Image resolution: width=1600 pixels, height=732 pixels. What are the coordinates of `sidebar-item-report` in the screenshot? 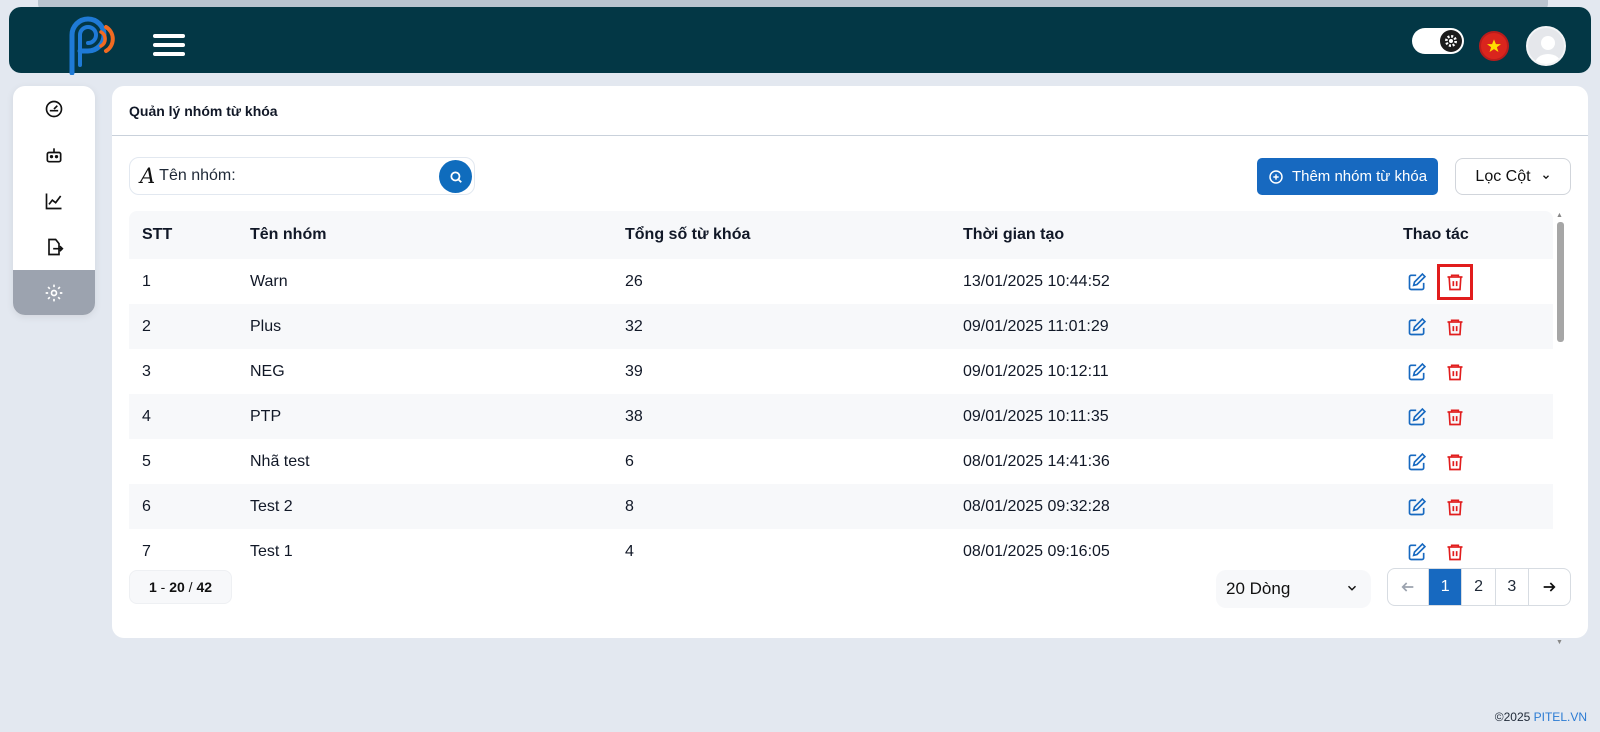 It's located at (54, 201).